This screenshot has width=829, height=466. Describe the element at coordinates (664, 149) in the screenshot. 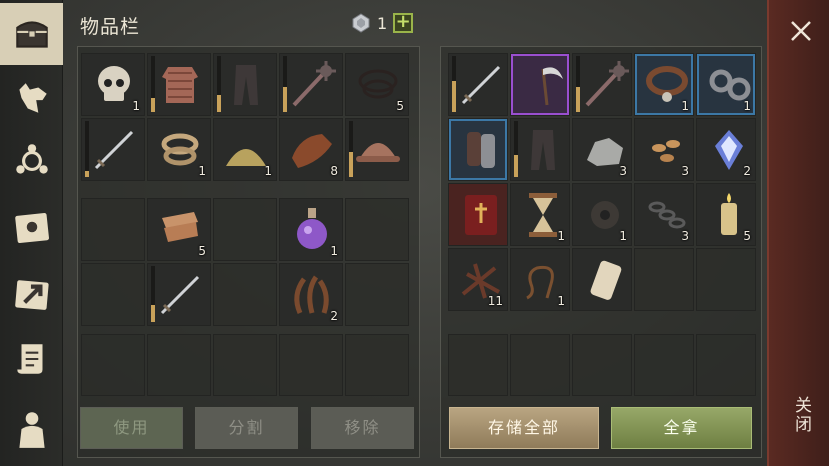

I see `slot-seeds: 3` at that location.